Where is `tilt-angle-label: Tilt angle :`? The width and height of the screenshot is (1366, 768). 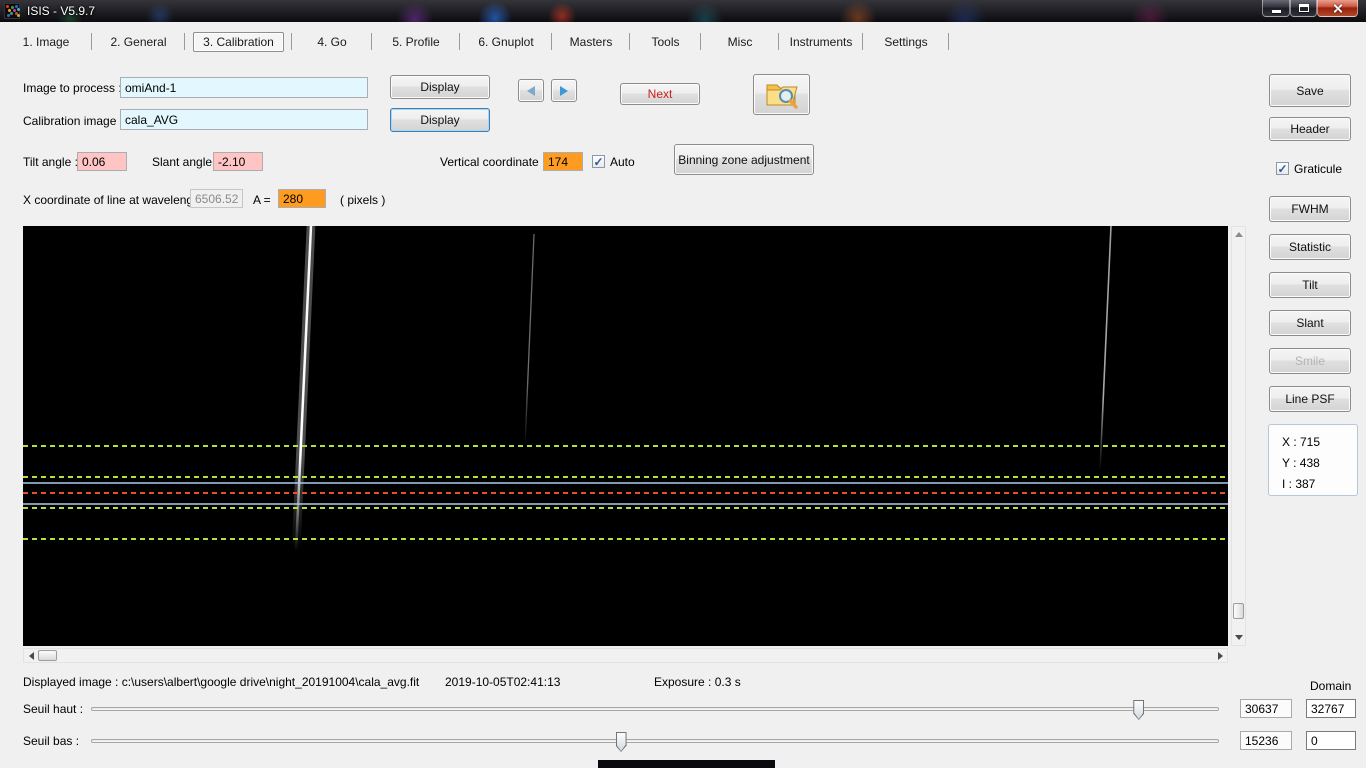
tilt-angle-label: Tilt angle : is located at coordinates (50, 162).